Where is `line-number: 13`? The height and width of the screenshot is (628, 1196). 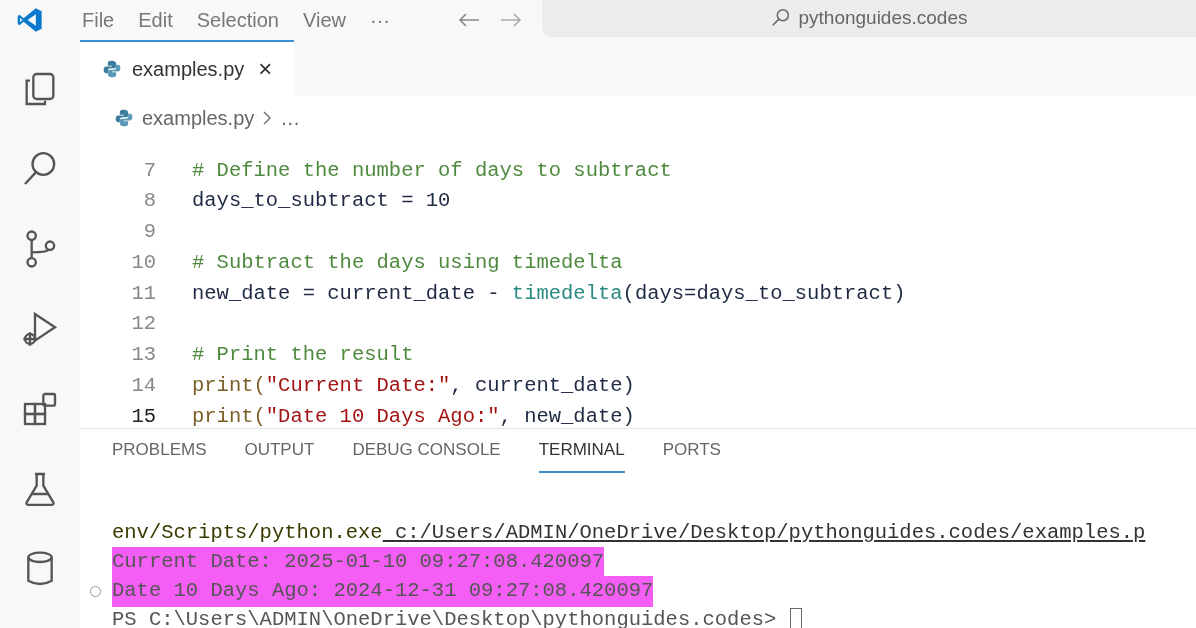
line-number: 13 is located at coordinates (143, 355).